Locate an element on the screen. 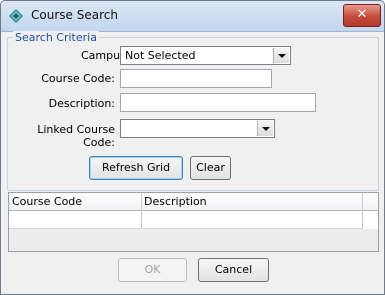  campus-label: Campus: is located at coordinates (105, 55).